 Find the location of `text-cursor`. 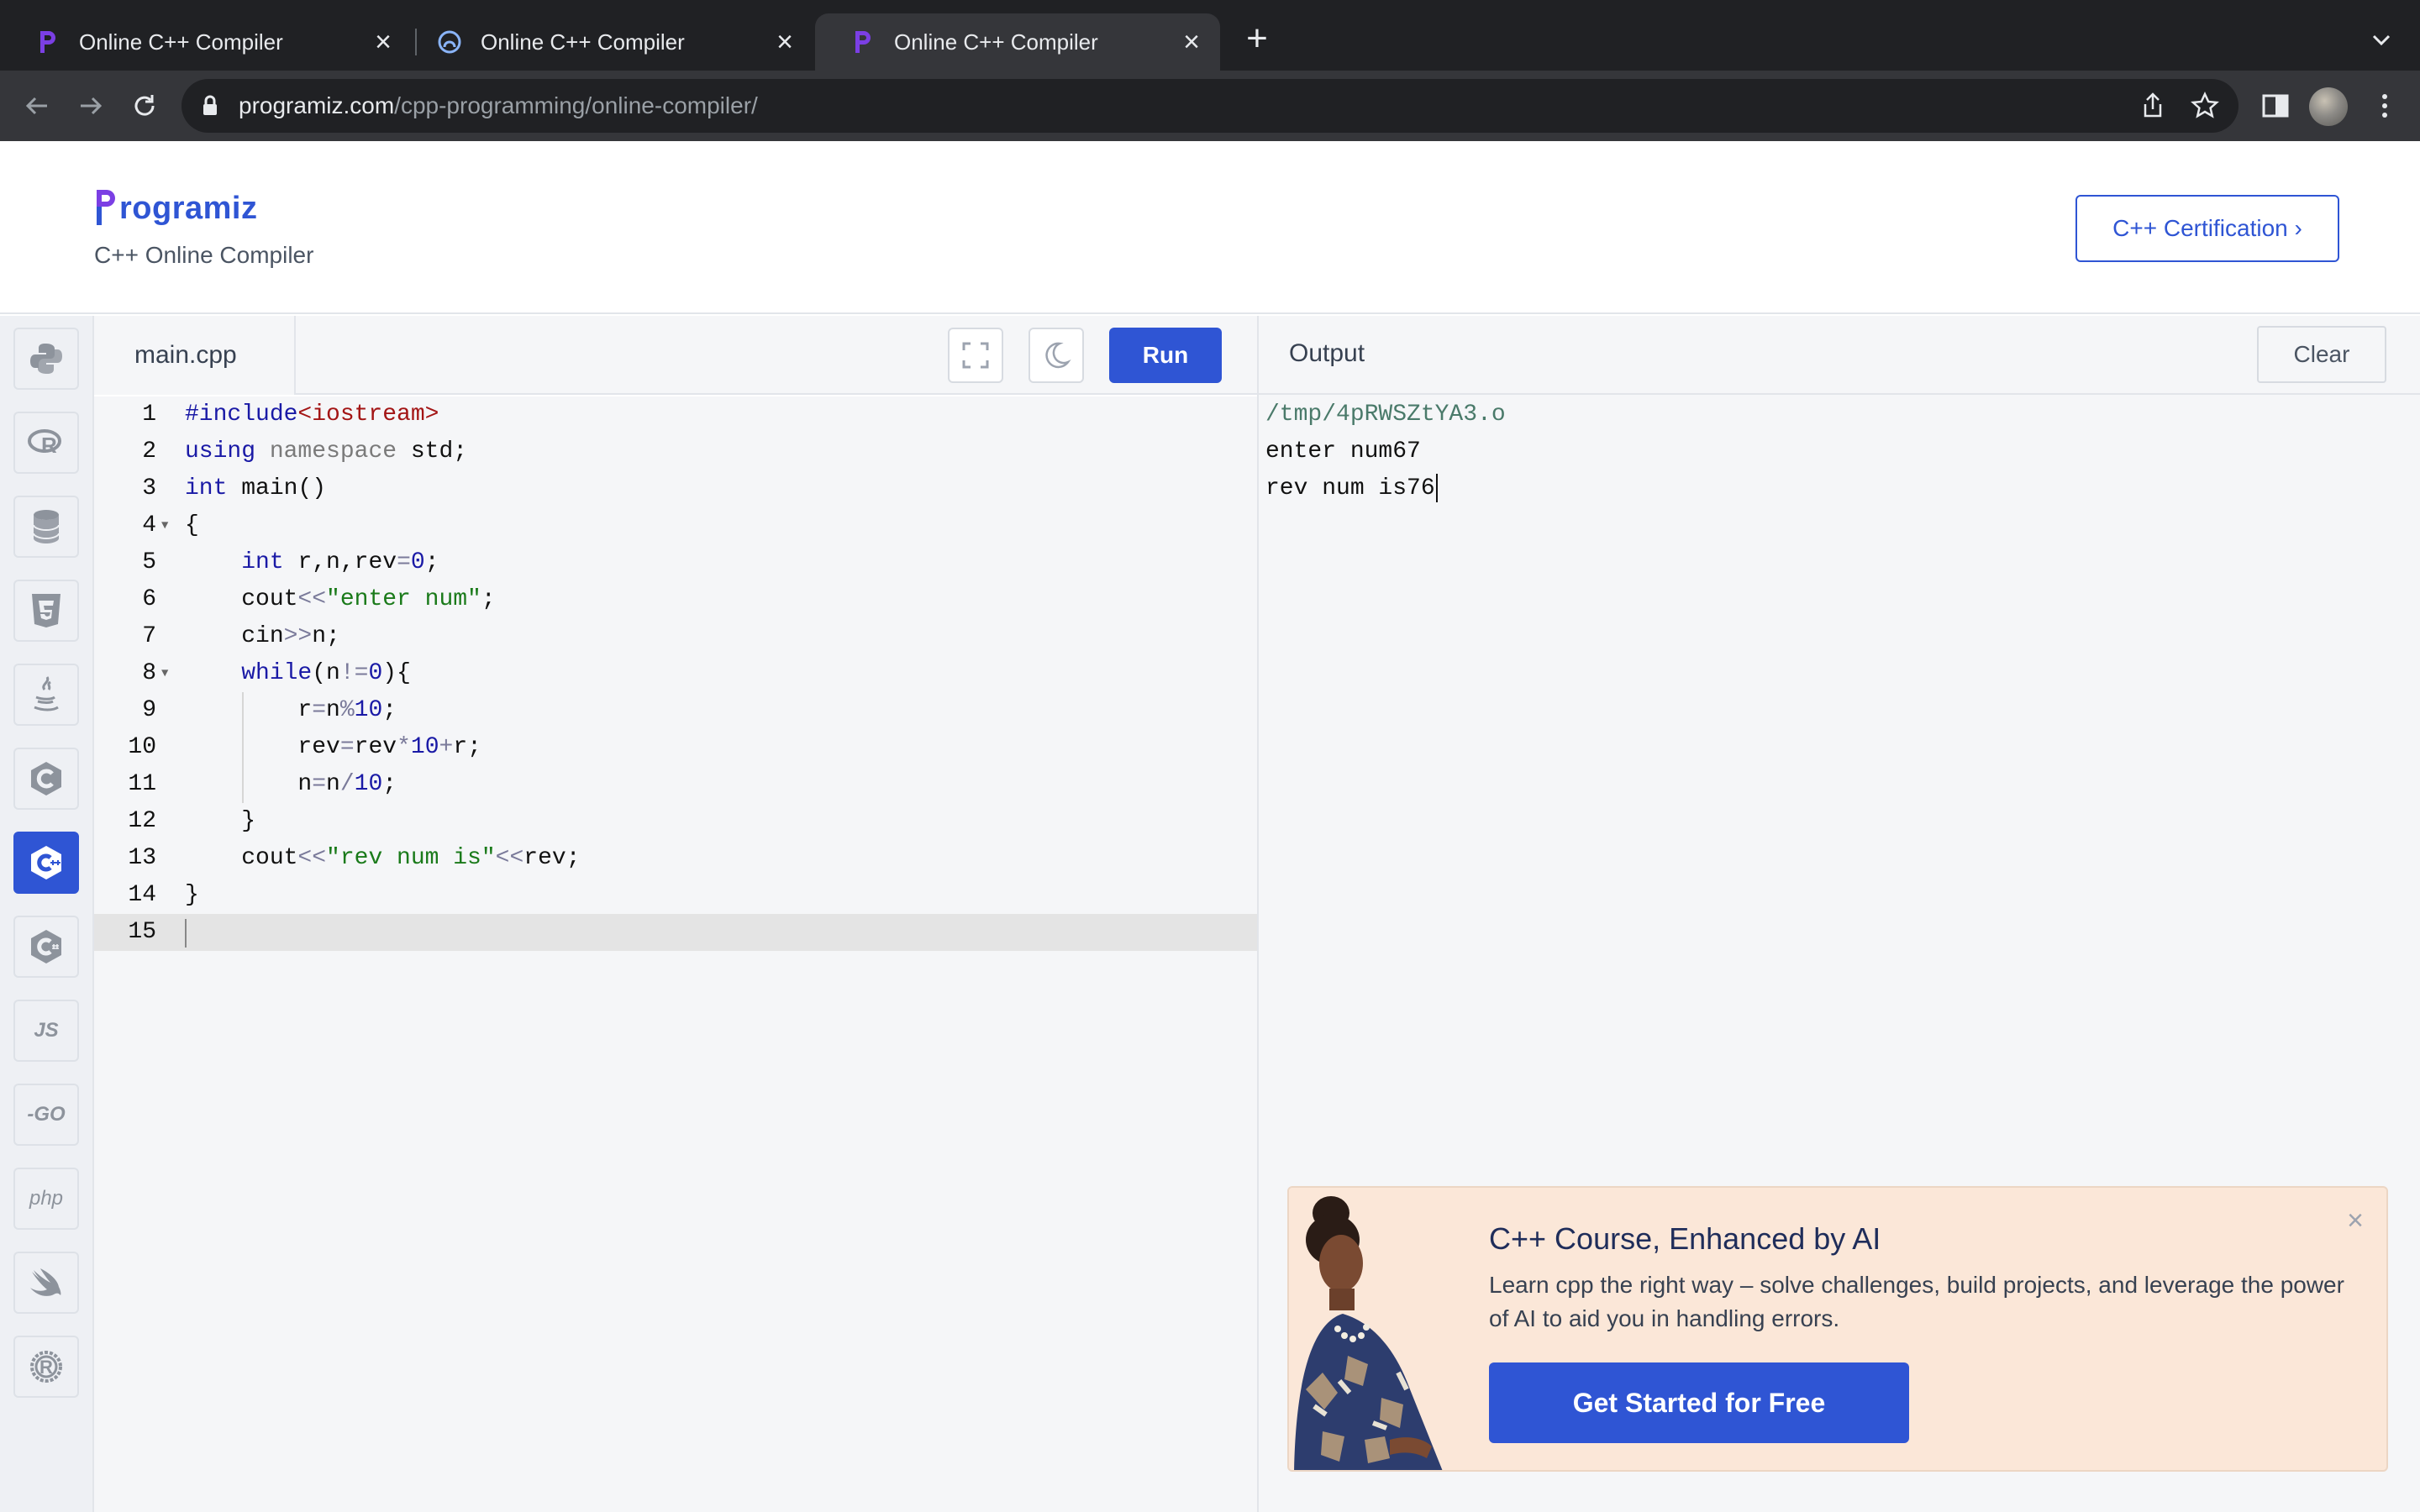

text-cursor is located at coordinates (186, 933).